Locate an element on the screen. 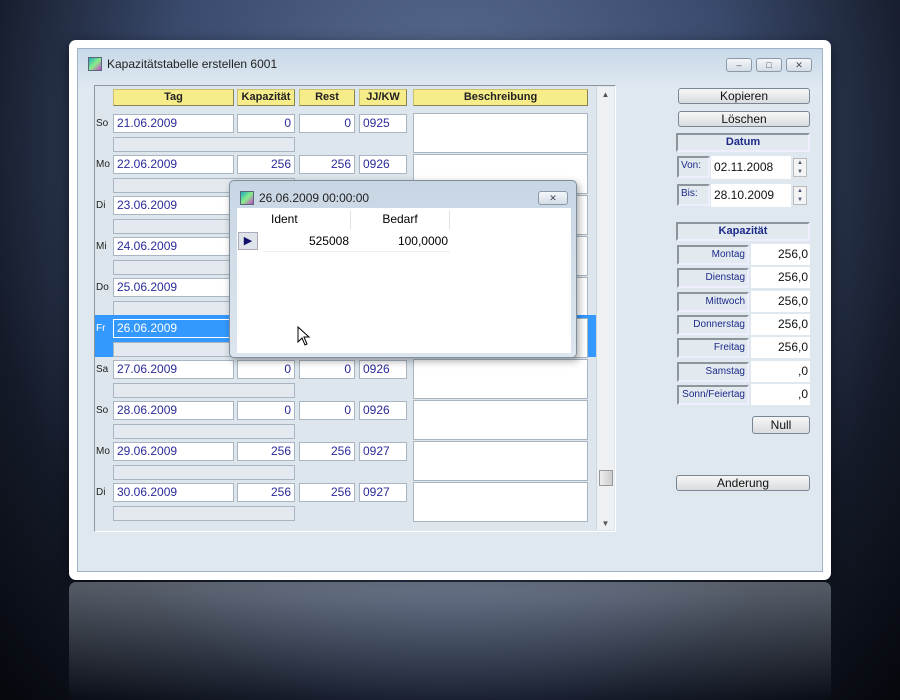 The height and width of the screenshot is (700, 900). maximize-button: □ is located at coordinates (769, 65).